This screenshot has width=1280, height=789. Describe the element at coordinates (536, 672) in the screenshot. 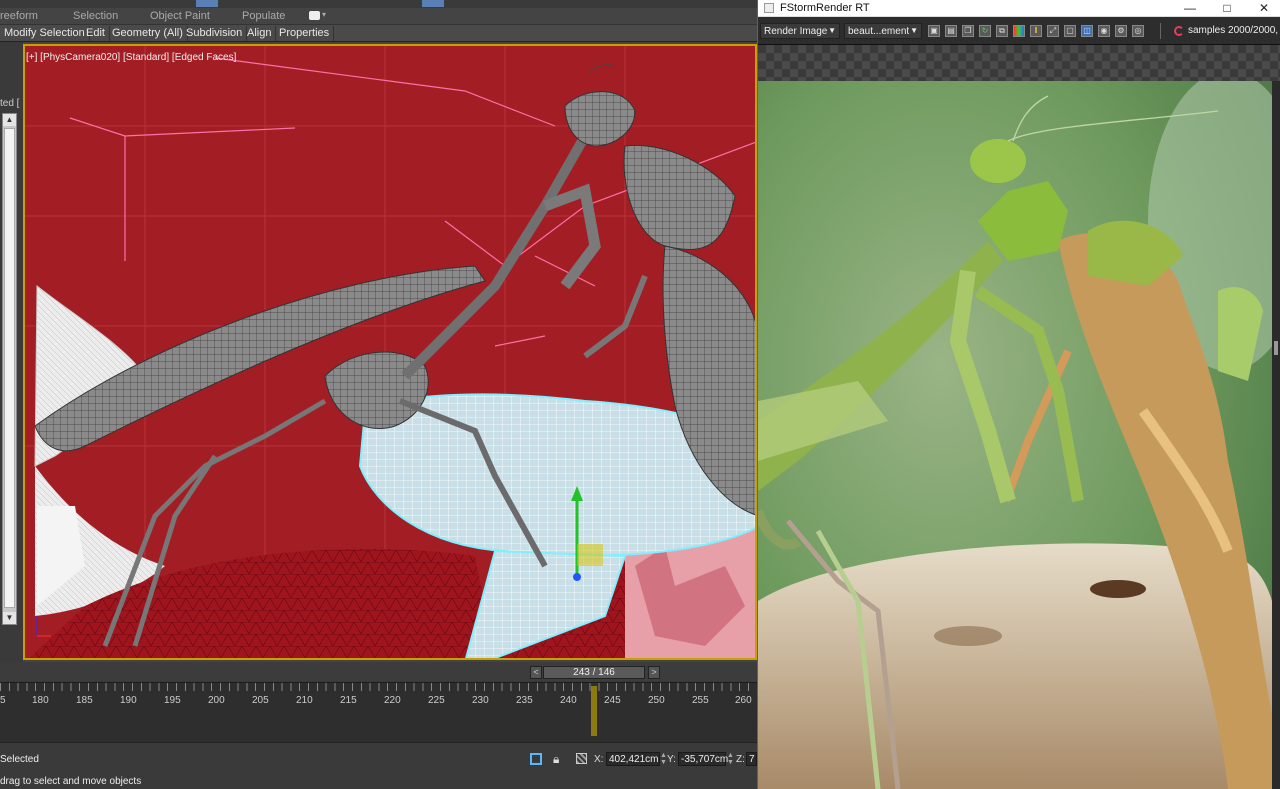

I see `prev-frame-button: <` at that location.